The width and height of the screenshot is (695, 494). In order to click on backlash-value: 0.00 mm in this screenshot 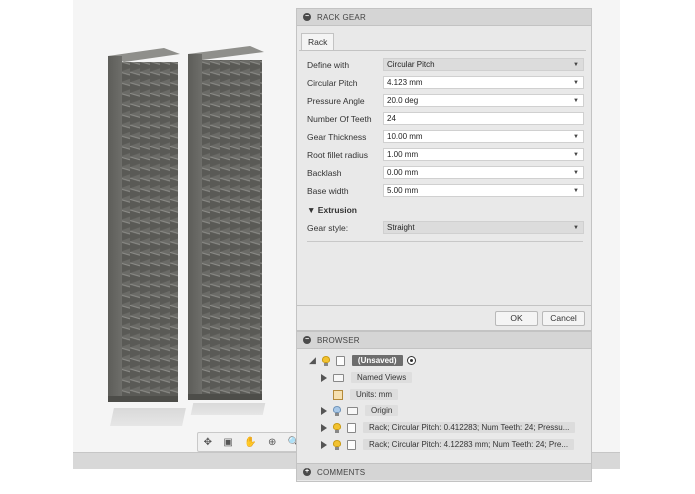, I will do `click(403, 172)`.